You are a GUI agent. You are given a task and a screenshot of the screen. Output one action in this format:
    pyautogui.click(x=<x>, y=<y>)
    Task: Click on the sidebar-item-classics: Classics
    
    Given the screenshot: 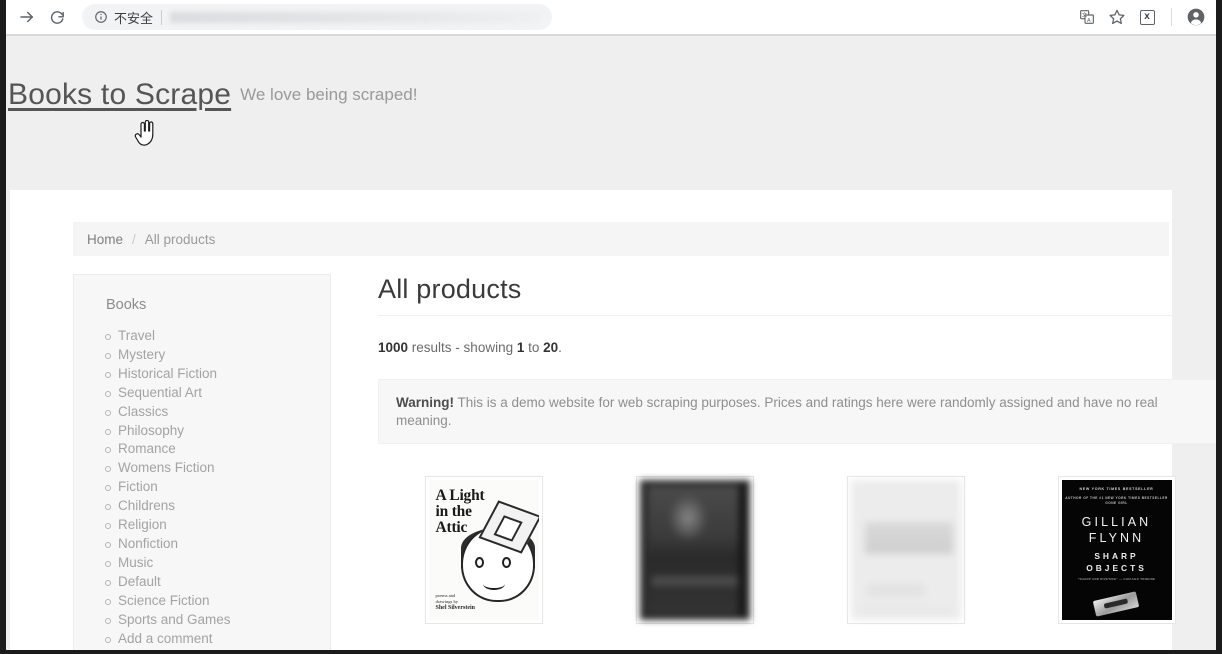 What is the action you would take?
    pyautogui.click(x=217, y=412)
    